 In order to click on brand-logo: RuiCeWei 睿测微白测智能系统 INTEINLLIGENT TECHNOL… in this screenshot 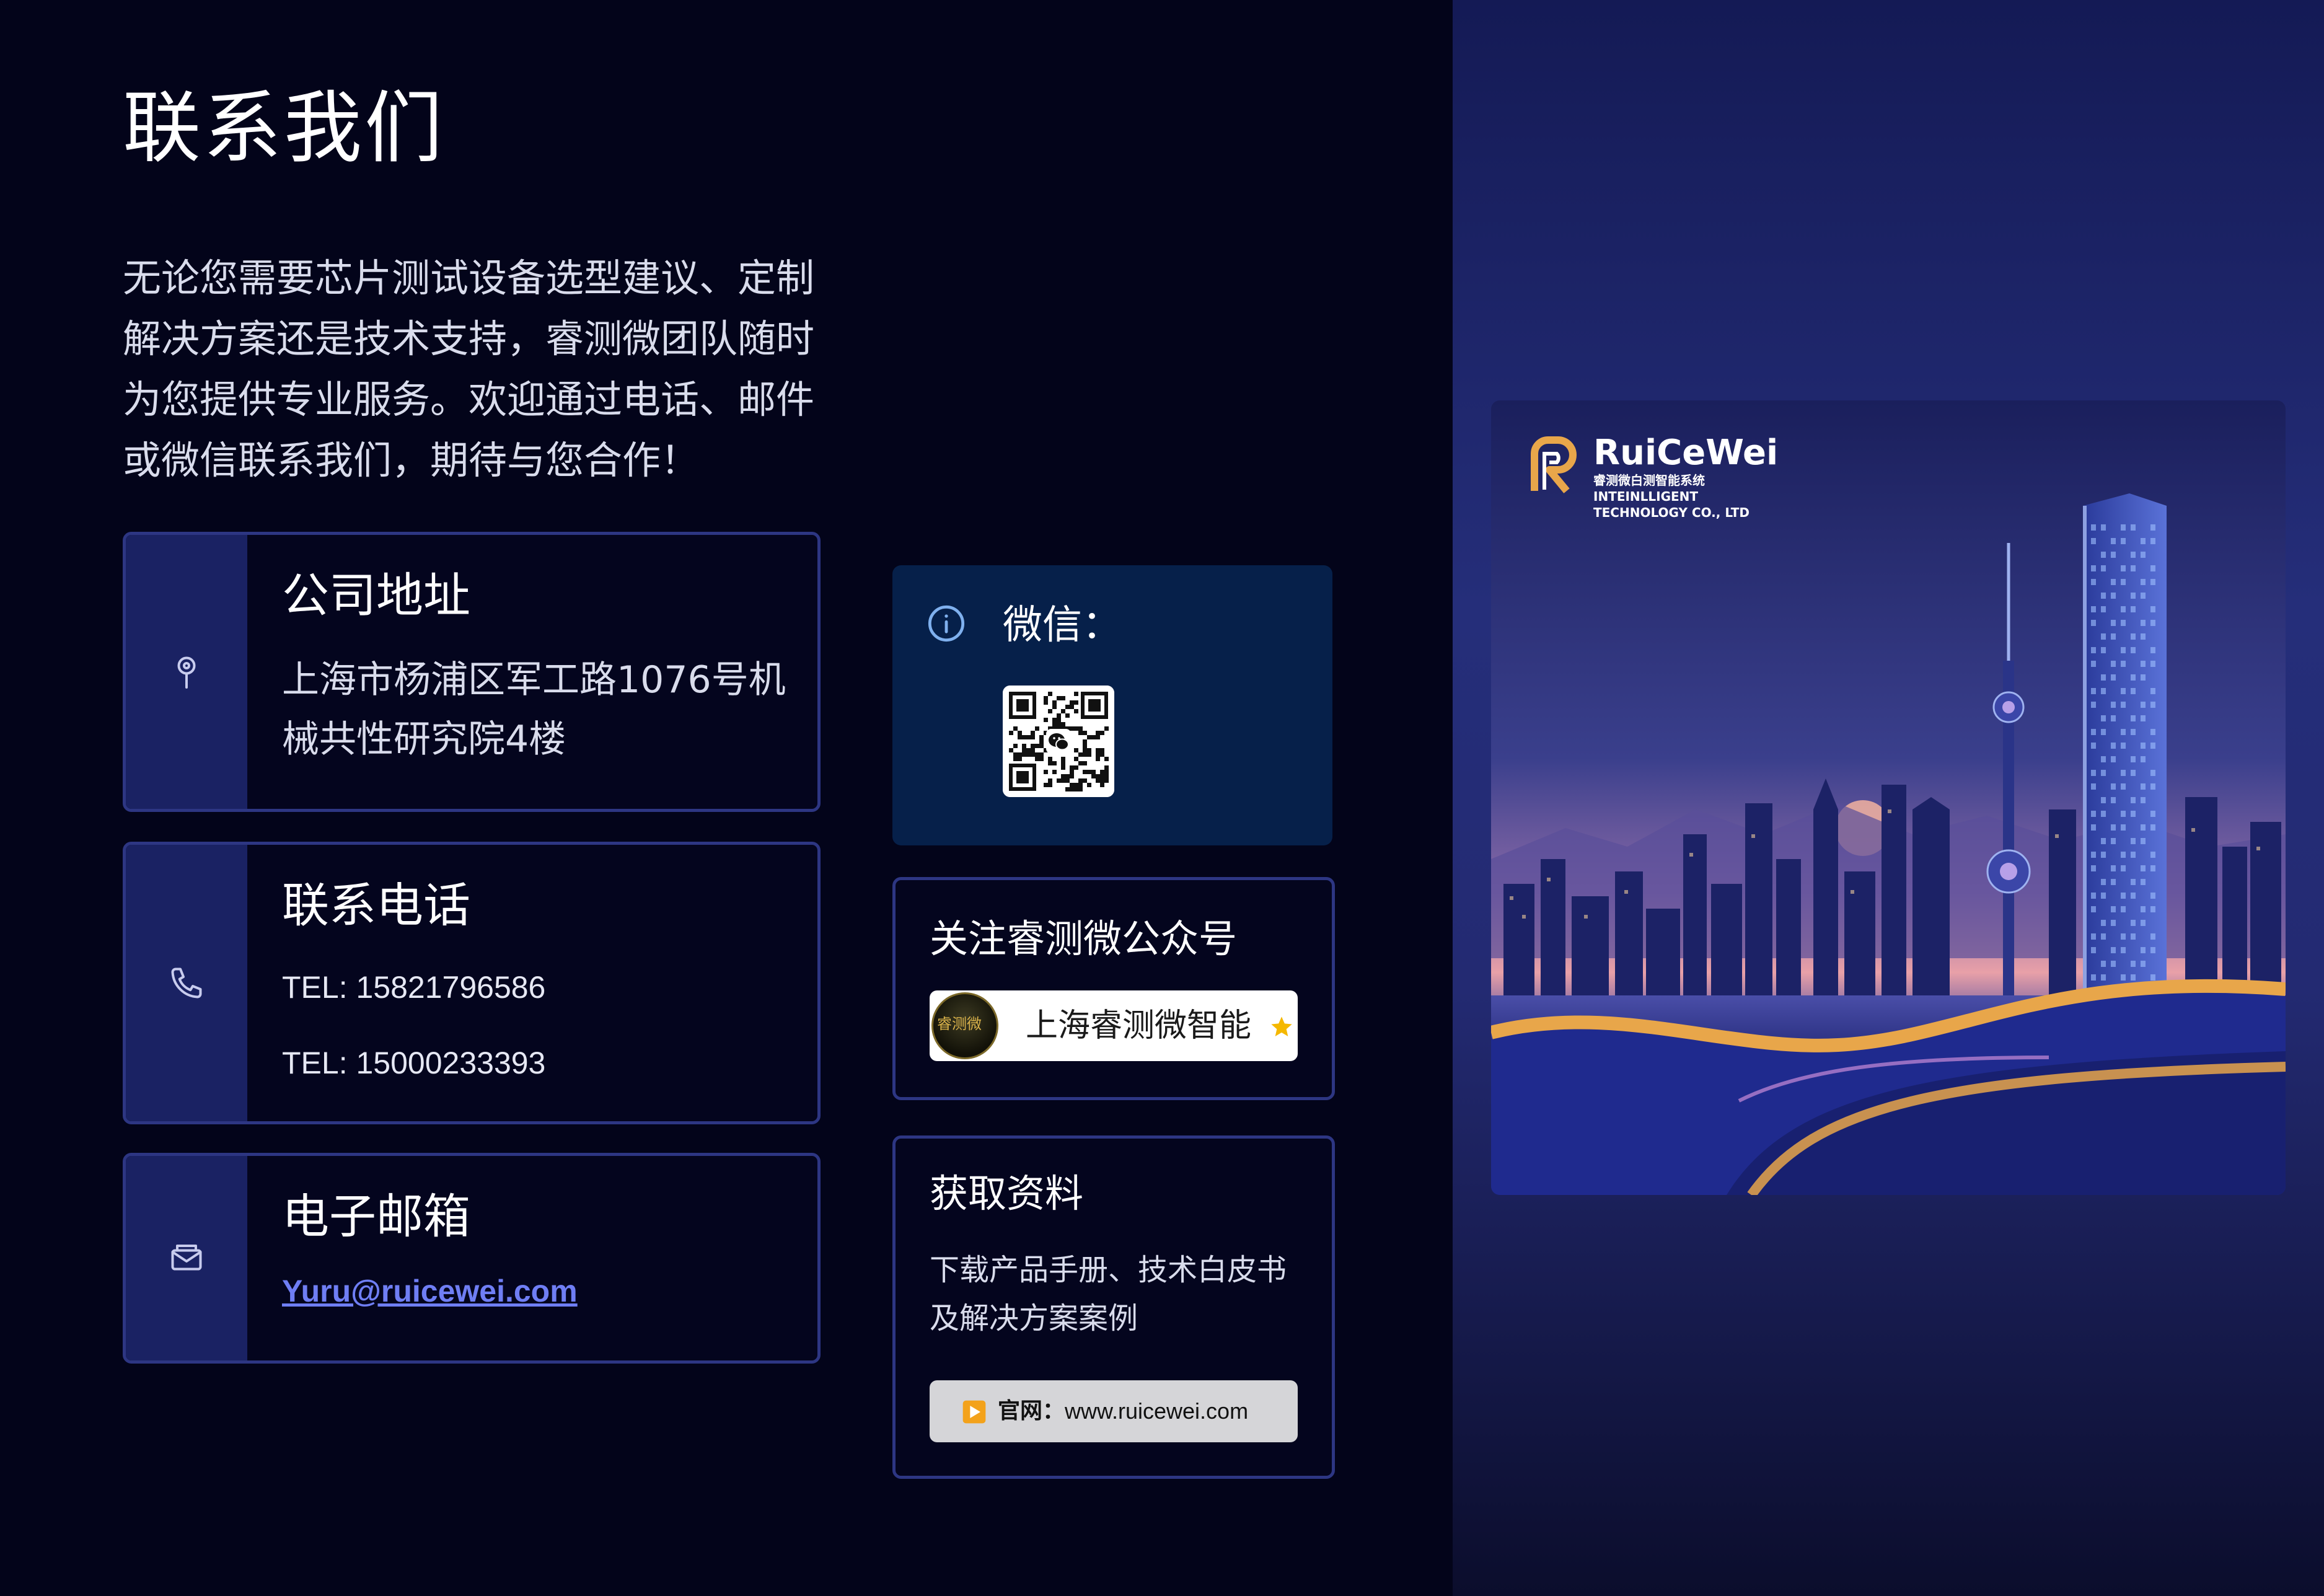, I will do `click(1683, 487)`.